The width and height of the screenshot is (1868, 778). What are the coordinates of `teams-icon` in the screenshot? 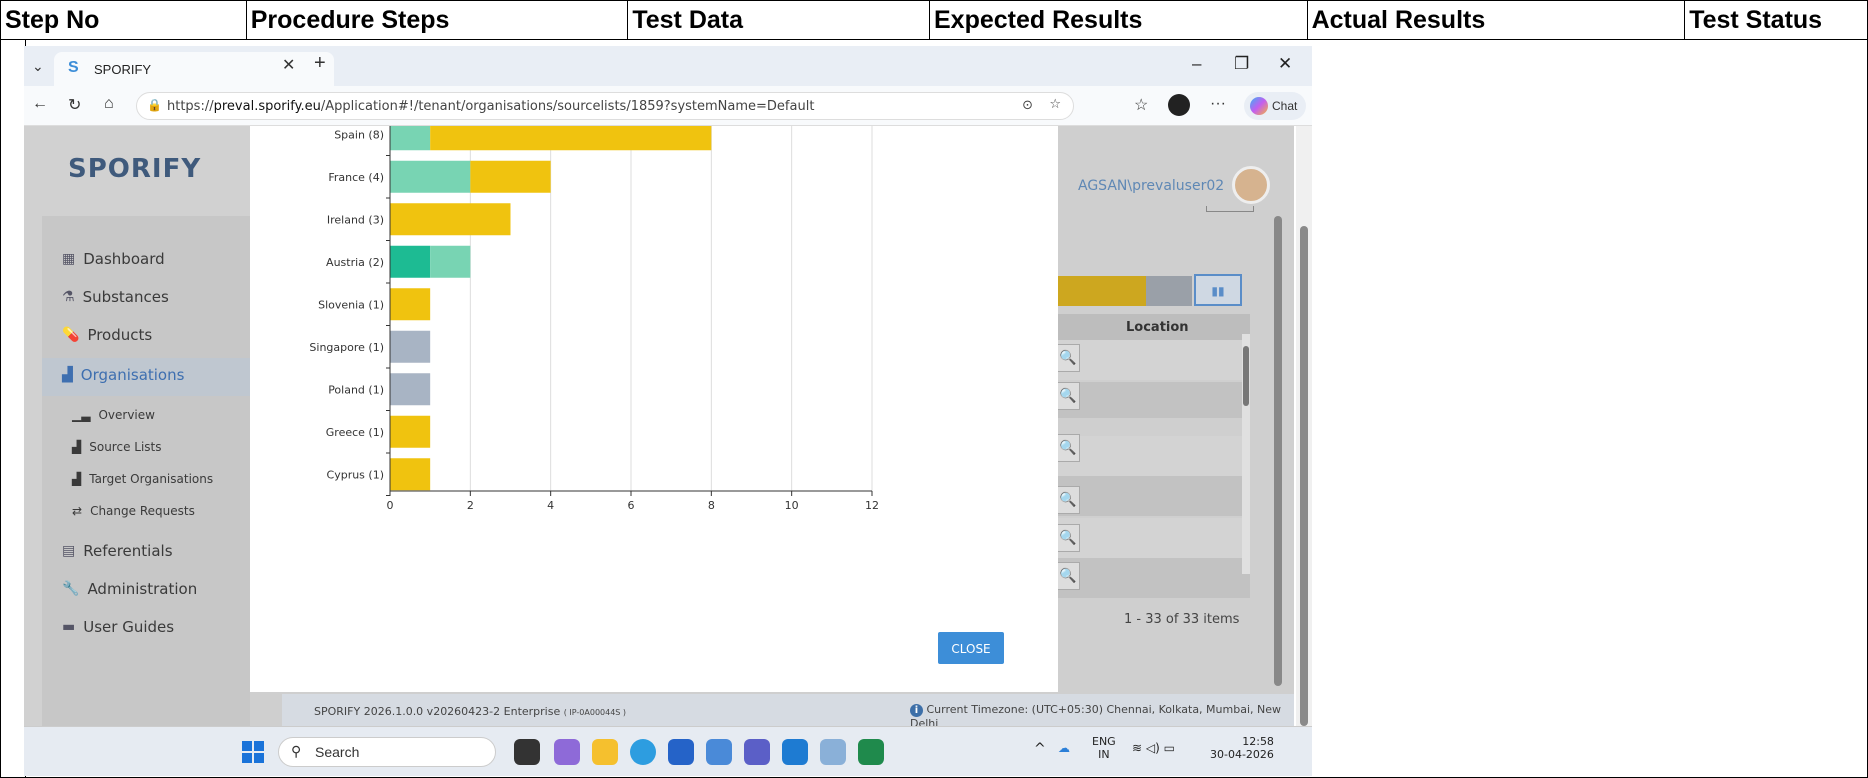 It's located at (757, 752).